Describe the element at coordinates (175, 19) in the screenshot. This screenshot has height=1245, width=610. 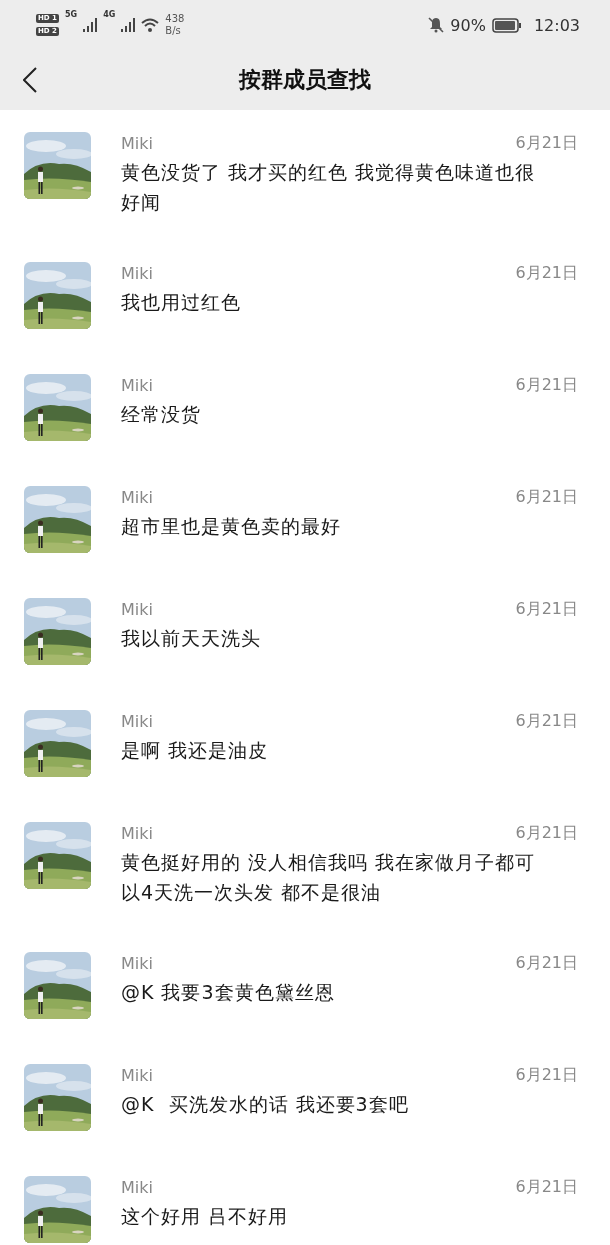
I see `speed-value: 438` at that location.